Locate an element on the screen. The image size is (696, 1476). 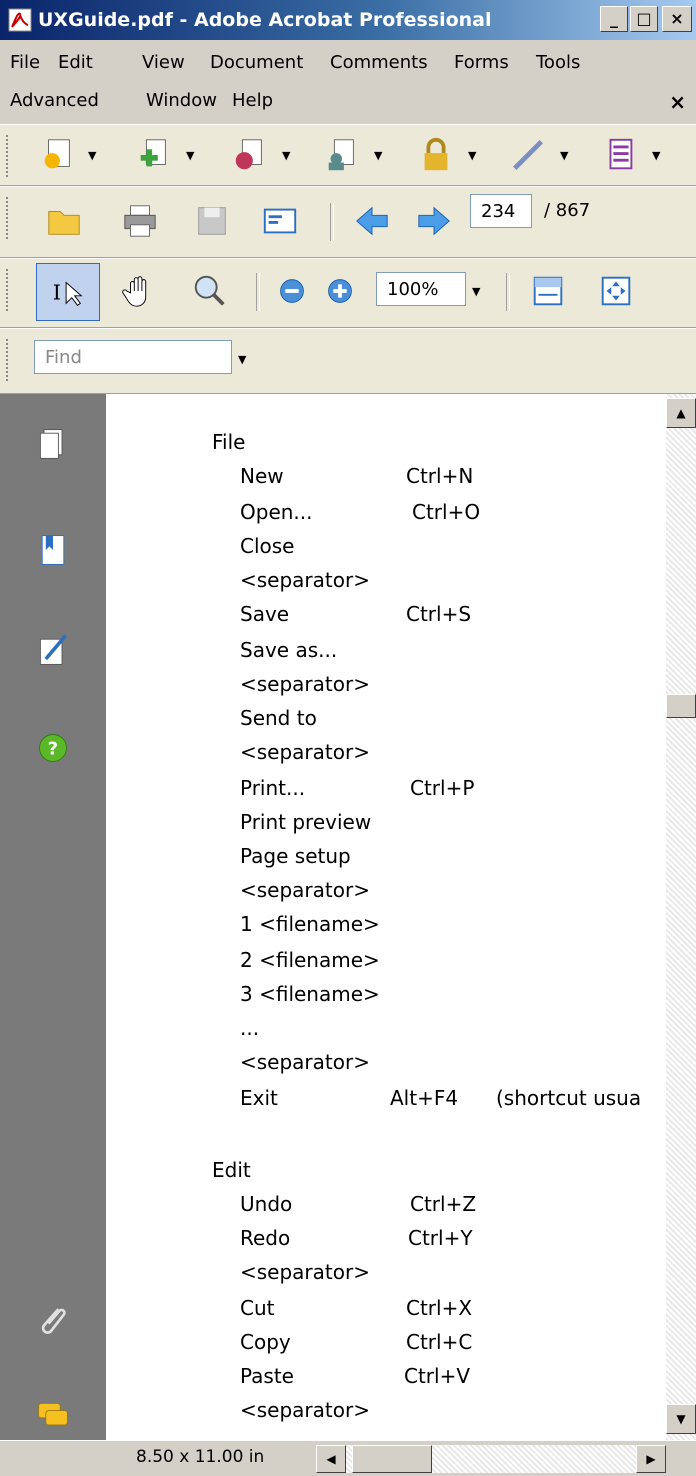
zoom-tool-icon is located at coordinates (210, 291).